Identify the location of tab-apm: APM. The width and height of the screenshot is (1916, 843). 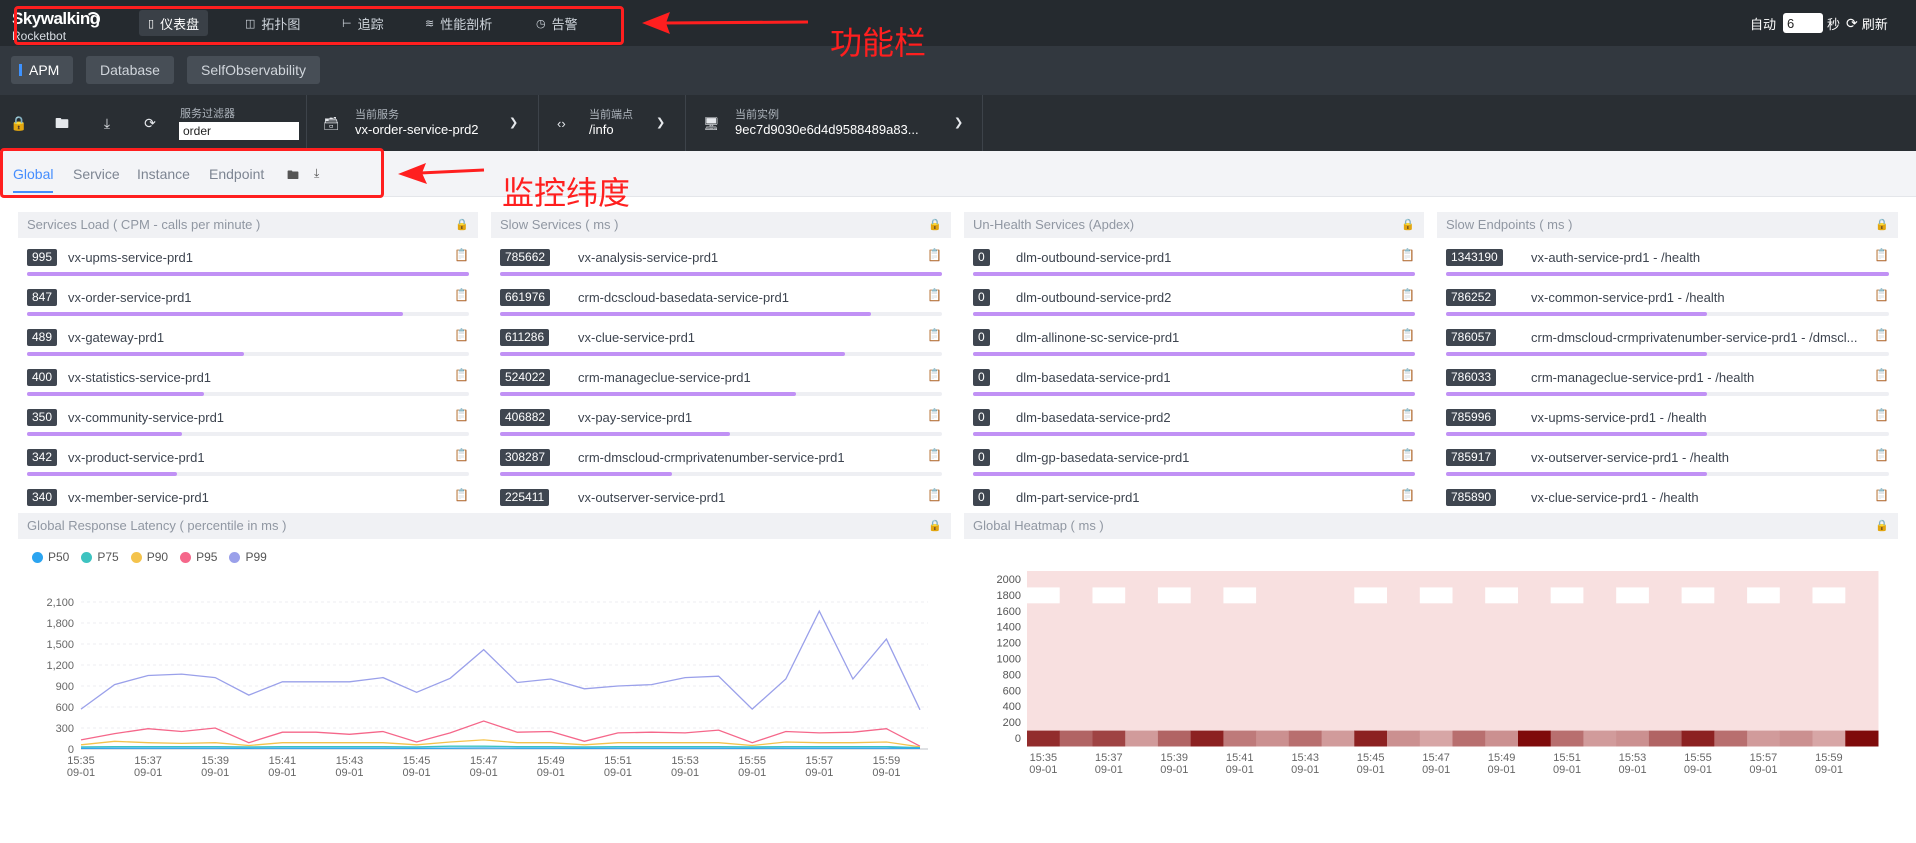
(42, 70).